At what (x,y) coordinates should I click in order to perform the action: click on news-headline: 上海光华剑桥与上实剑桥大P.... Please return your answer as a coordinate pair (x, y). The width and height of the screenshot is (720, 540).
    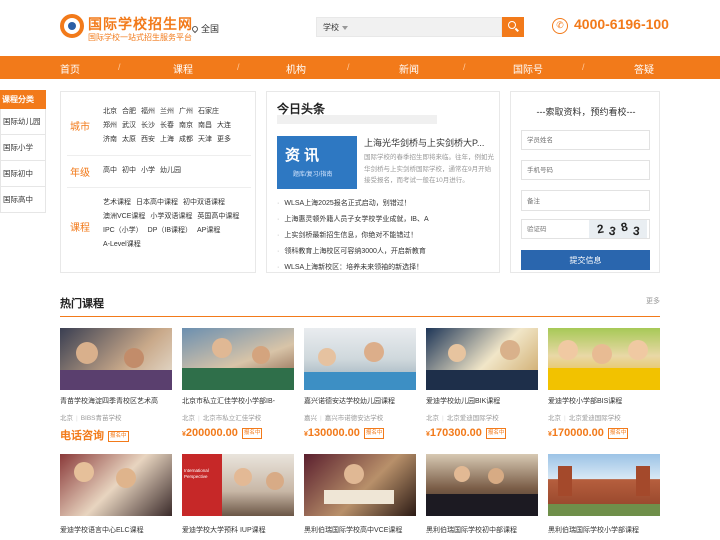
    Looking at the image, I should click on (429, 142).